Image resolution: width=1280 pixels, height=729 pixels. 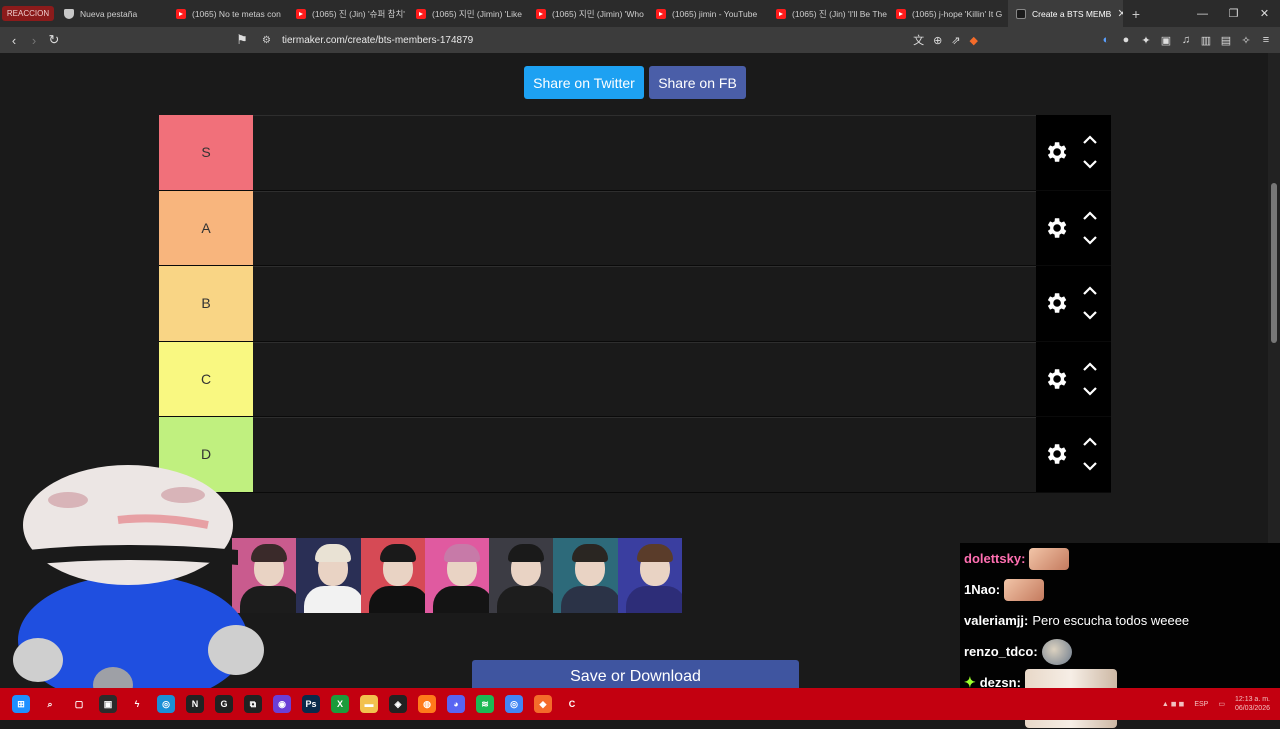 What do you see at coordinates (1166, 40) in the screenshot?
I see `tab-search-icon: ▣` at bounding box center [1166, 40].